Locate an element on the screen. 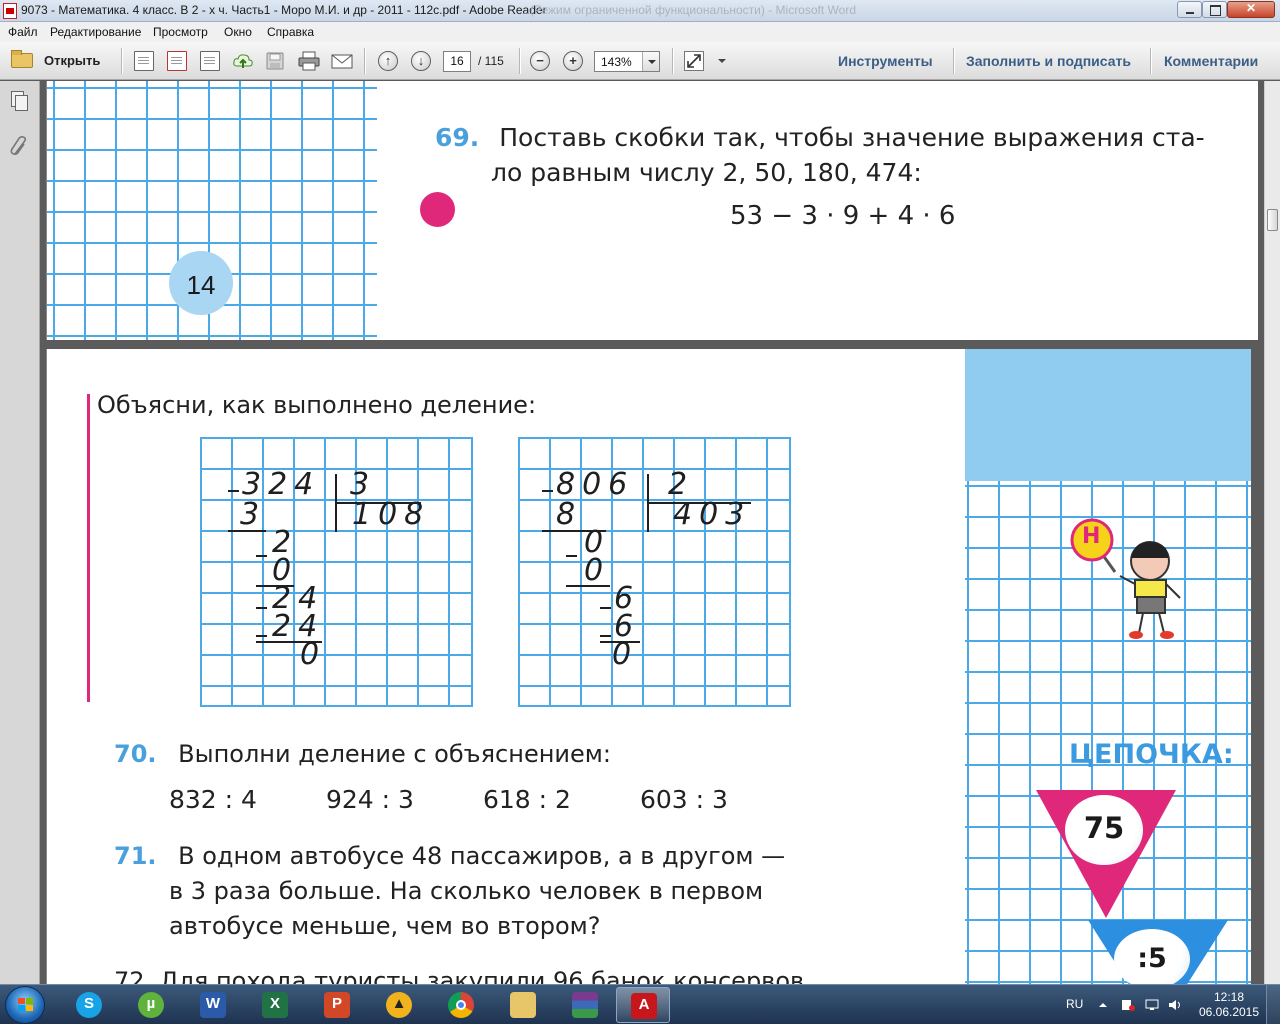  chain-title: ЦЕПОЧКА: is located at coordinates (1151, 754).